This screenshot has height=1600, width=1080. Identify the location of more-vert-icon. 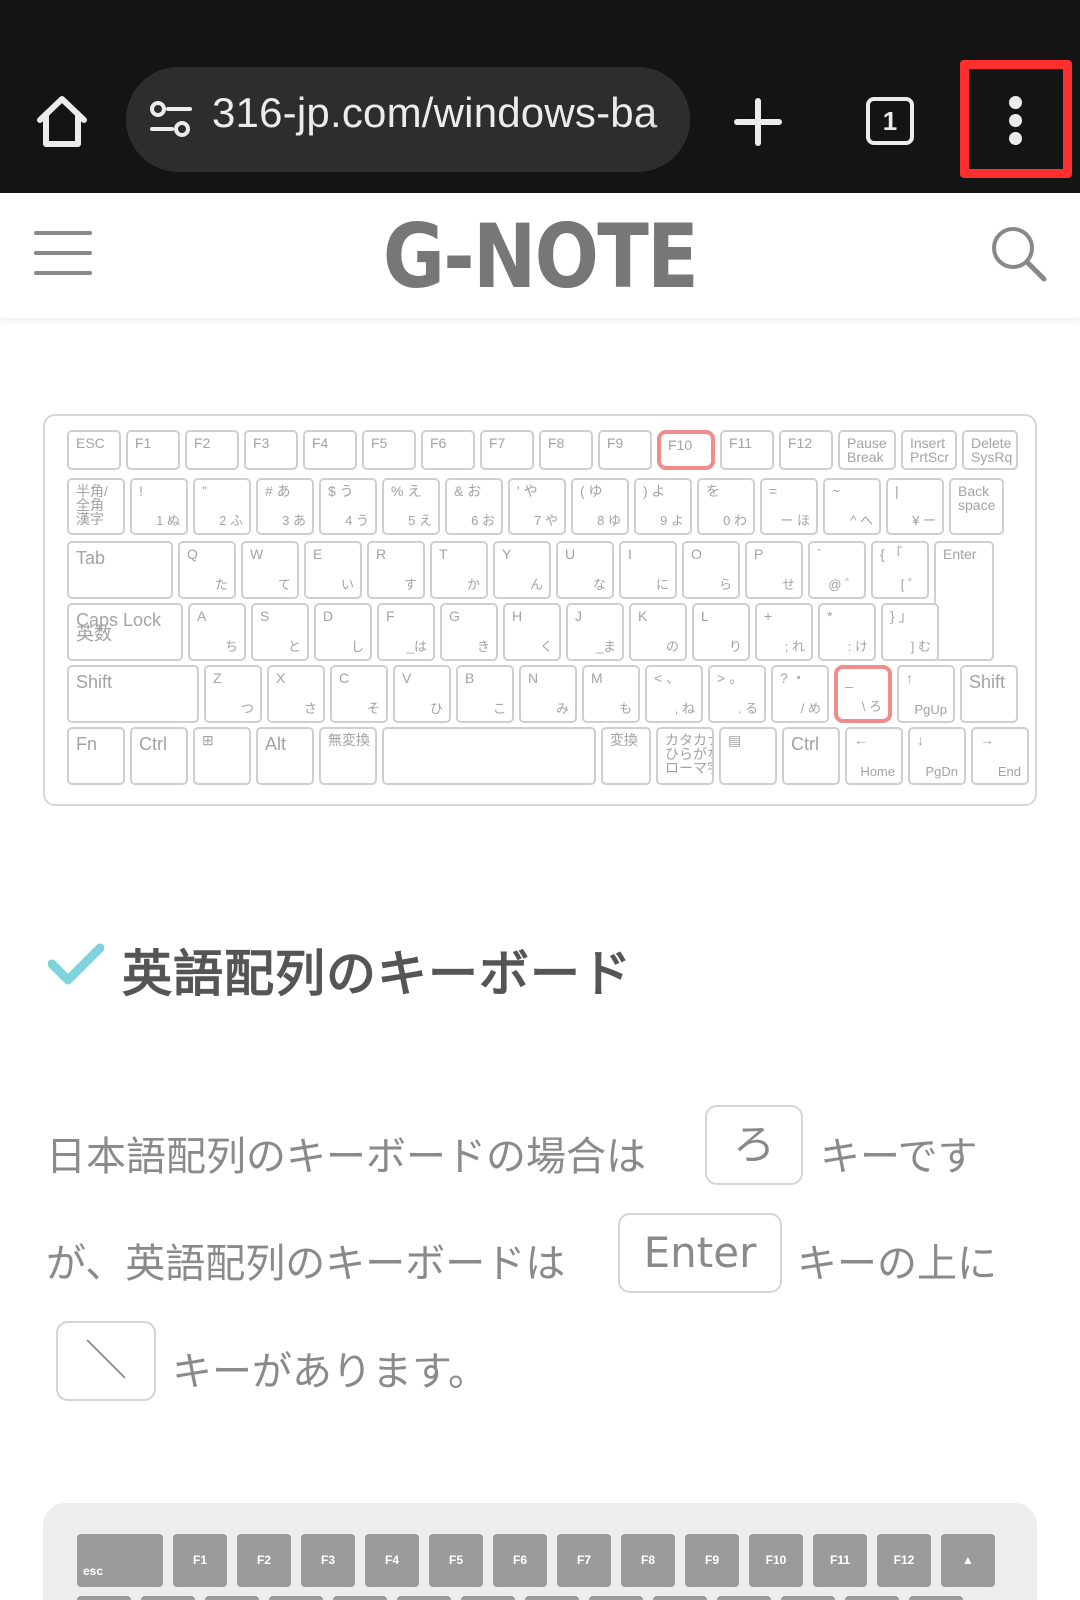
(1016, 119).